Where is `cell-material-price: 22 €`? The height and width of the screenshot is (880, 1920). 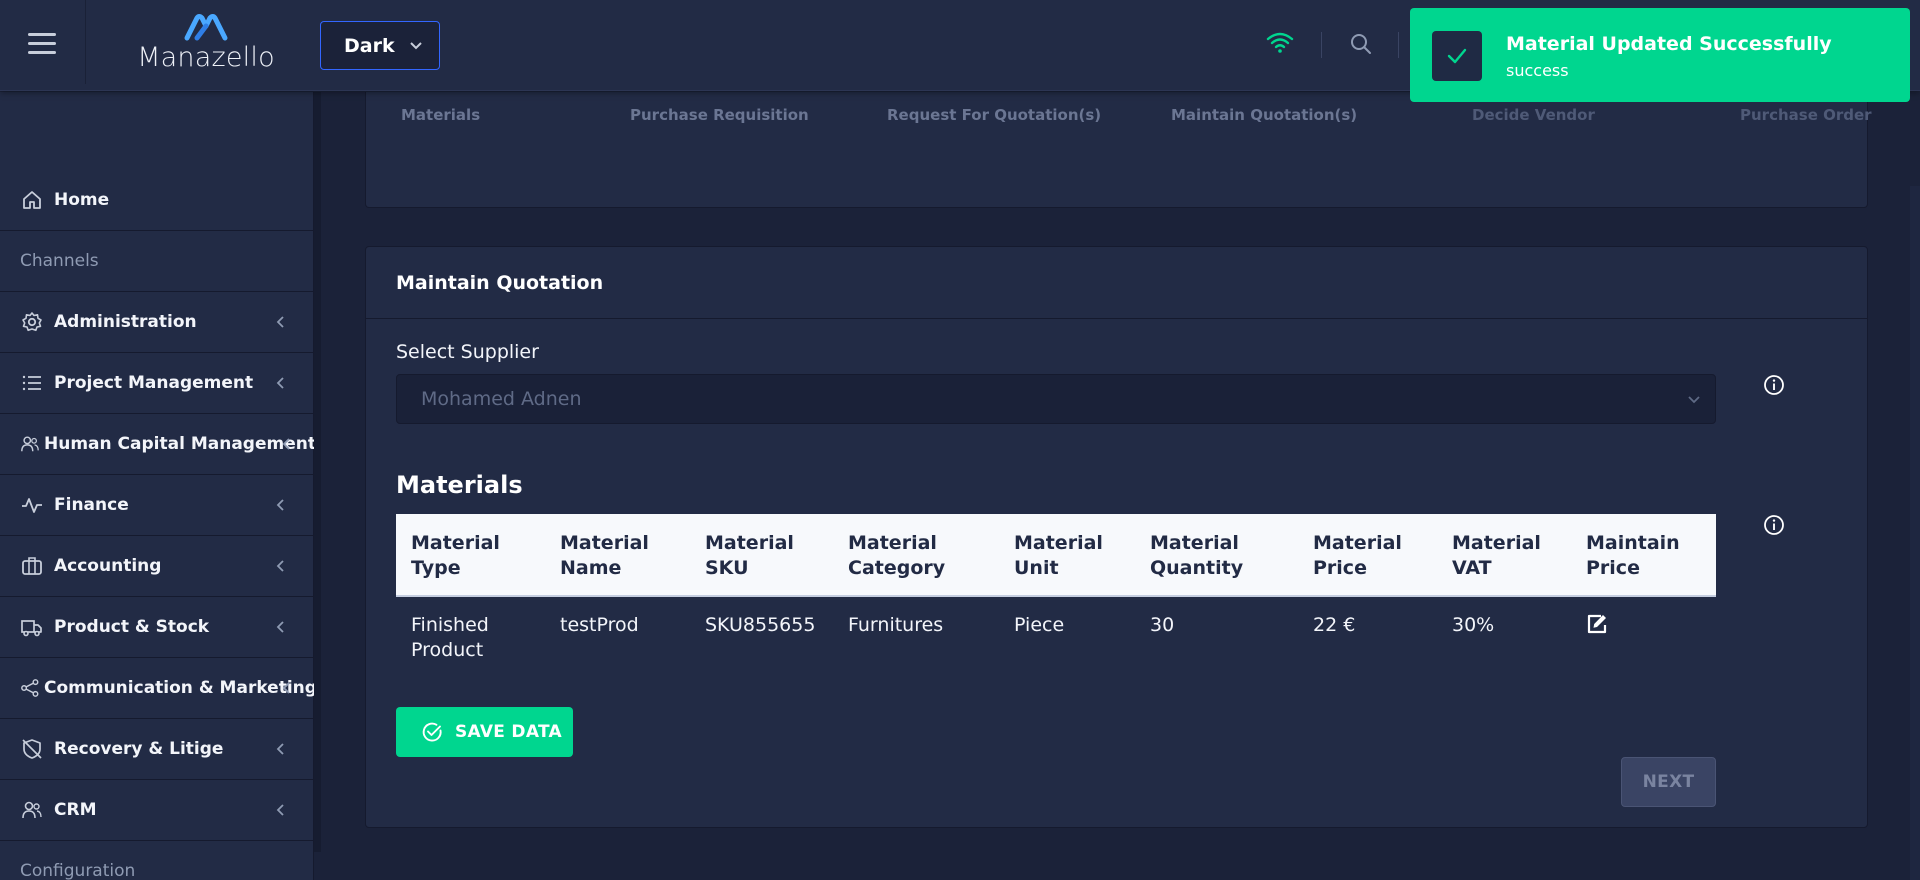
cell-material-price: 22 € is located at coordinates (1334, 625).